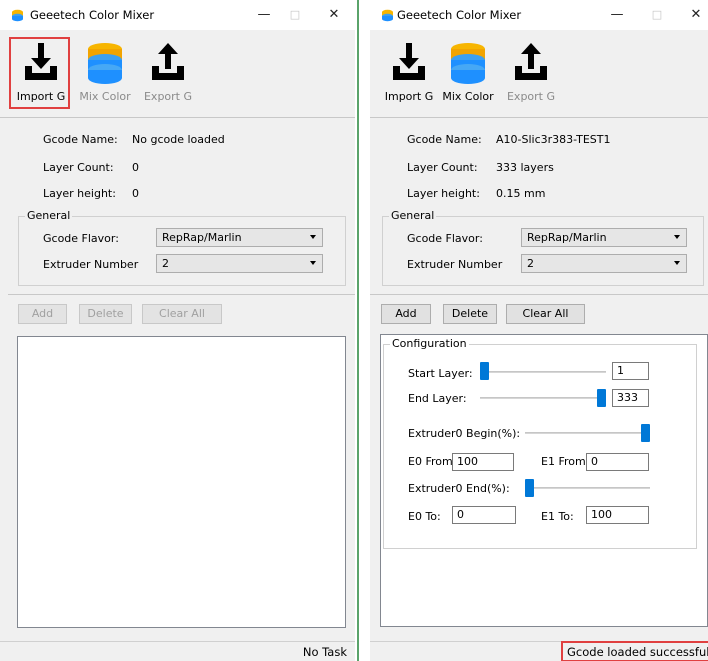 Image resolution: width=708 pixels, height=661 pixels. What do you see at coordinates (565, 461) in the screenshot?
I see `e1-from-label: E1 From:` at bounding box center [565, 461].